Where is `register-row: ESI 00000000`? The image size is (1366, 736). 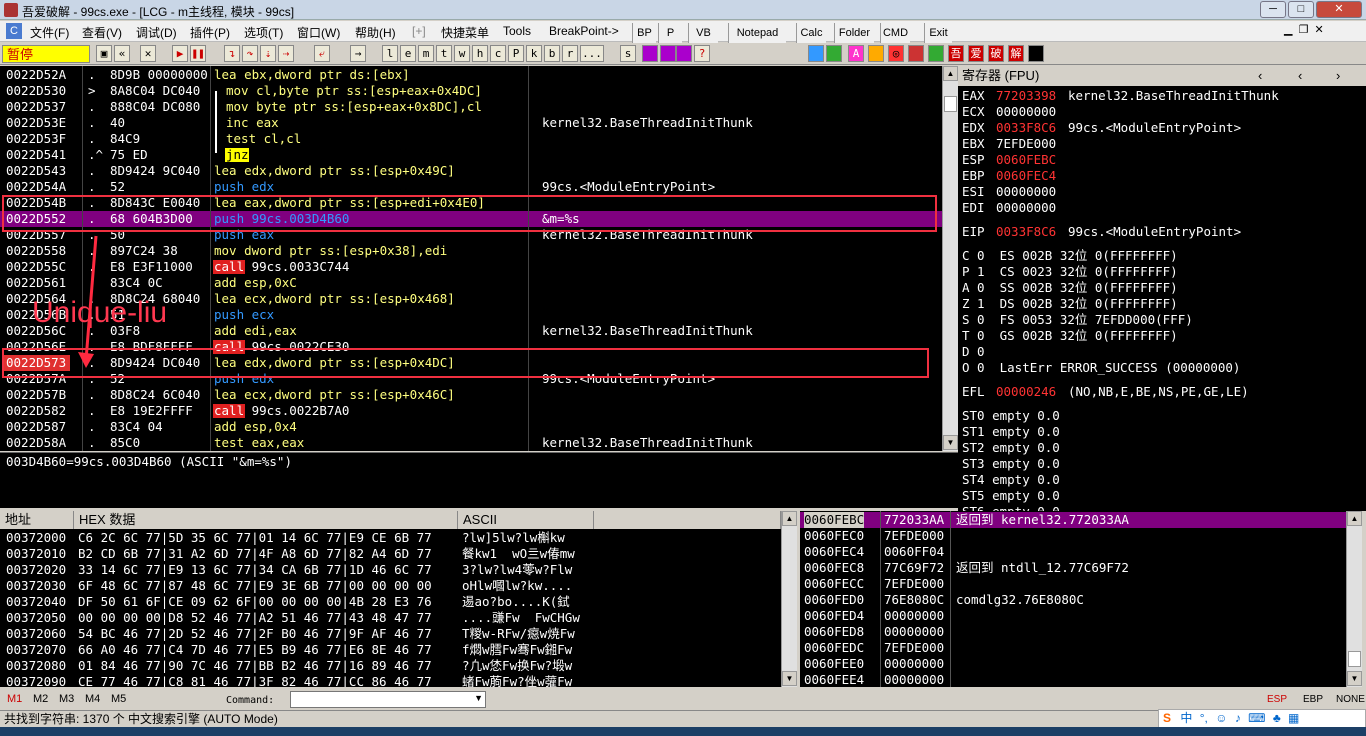 register-row: ESI 00000000 is located at coordinates (1009, 192).